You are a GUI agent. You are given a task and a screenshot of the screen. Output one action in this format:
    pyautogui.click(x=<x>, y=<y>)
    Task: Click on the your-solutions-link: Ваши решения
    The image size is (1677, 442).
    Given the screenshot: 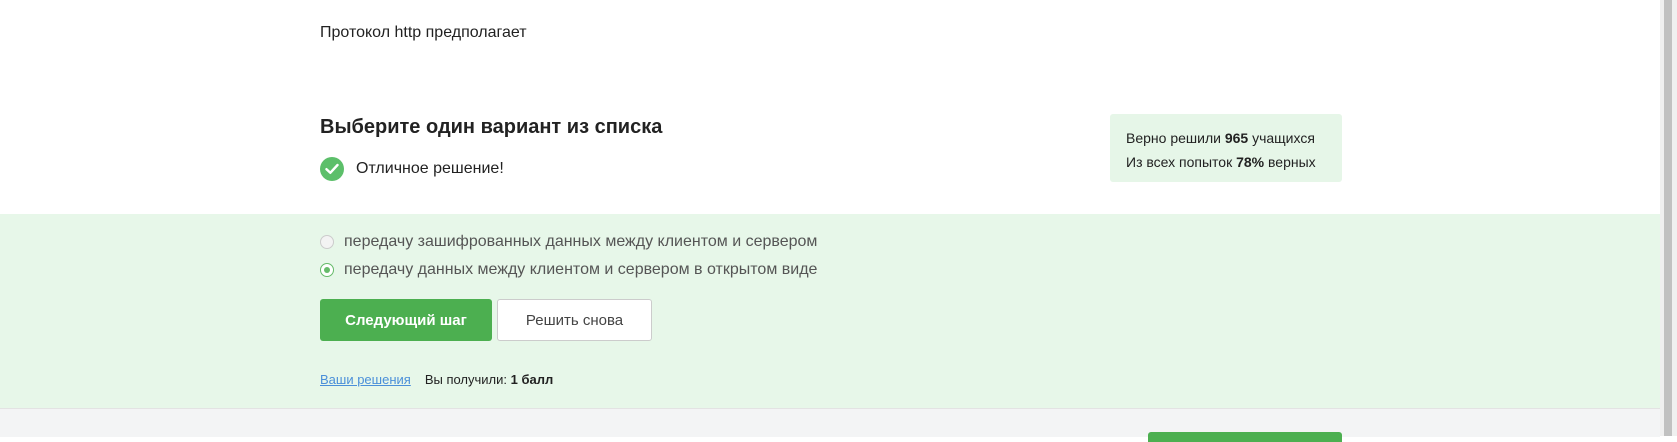 What is the action you would take?
    pyautogui.click(x=365, y=379)
    